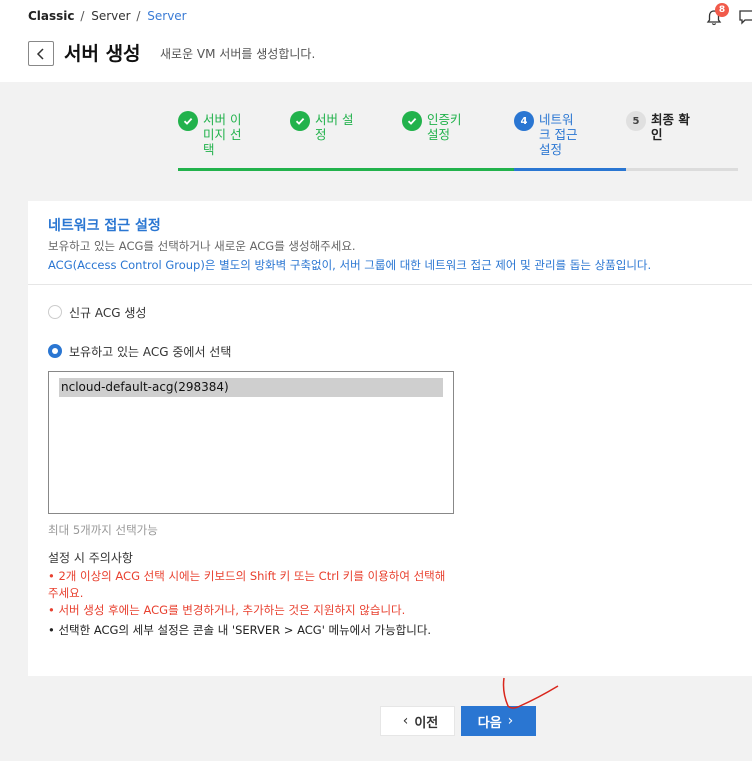 The image size is (752, 761). I want to click on existing-acg-label: 보유하고 있는 ACG 중에서 선택, so click(150, 351).